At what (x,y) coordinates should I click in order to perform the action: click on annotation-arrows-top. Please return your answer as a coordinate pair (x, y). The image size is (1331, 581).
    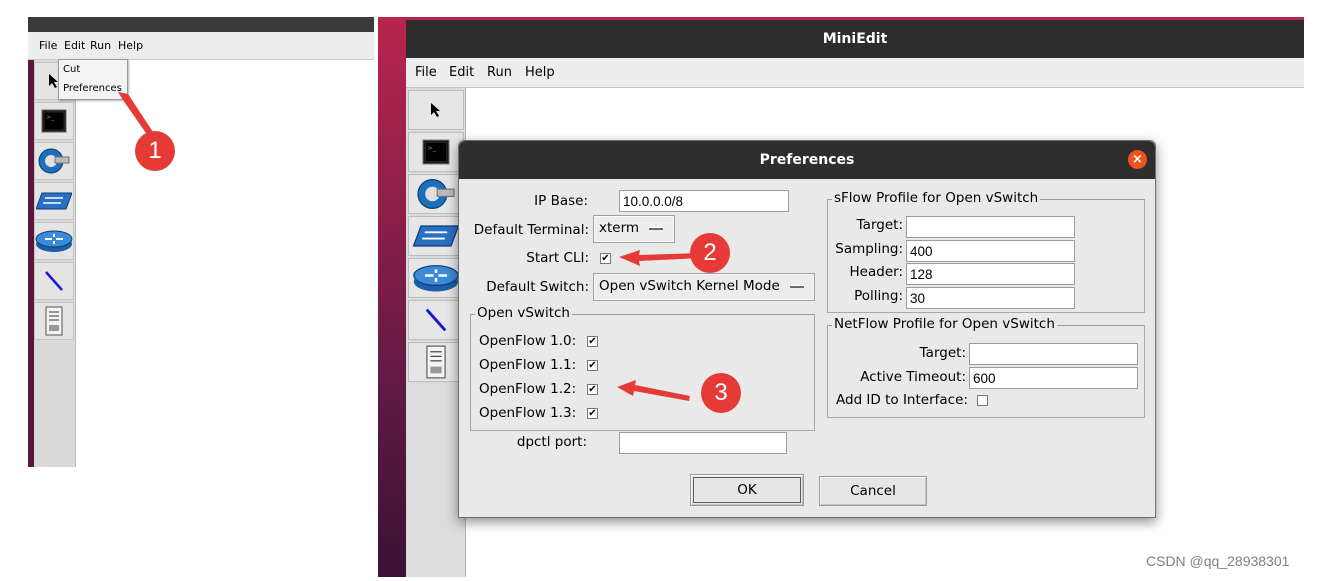
    Looking at the image, I should click on (659, 325).